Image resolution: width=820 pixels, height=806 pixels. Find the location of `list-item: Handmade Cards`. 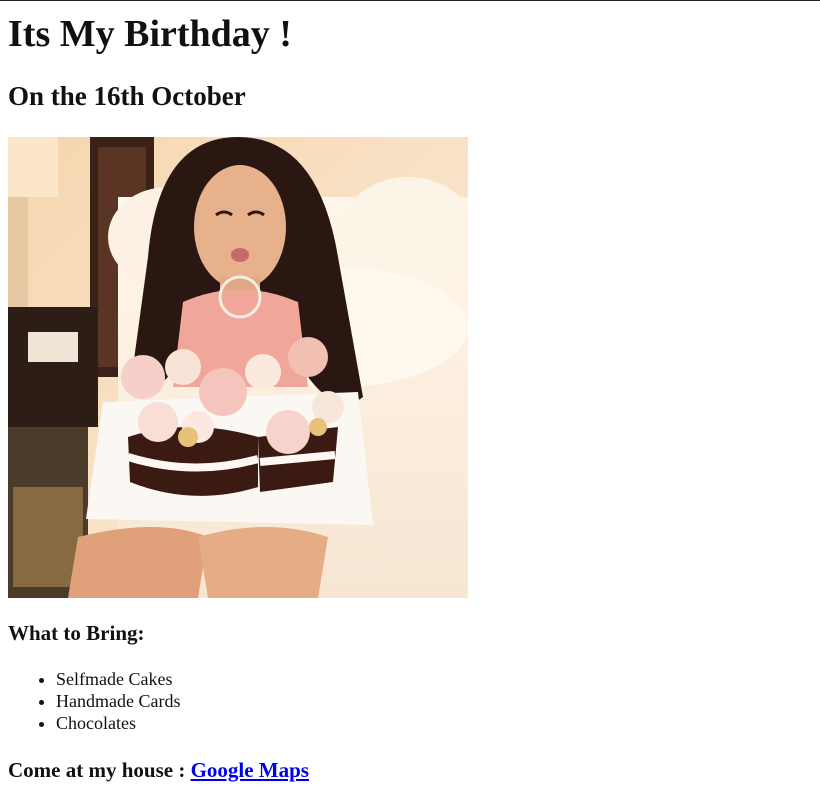

list-item: Handmade Cards is located at coordinates (118, 701).